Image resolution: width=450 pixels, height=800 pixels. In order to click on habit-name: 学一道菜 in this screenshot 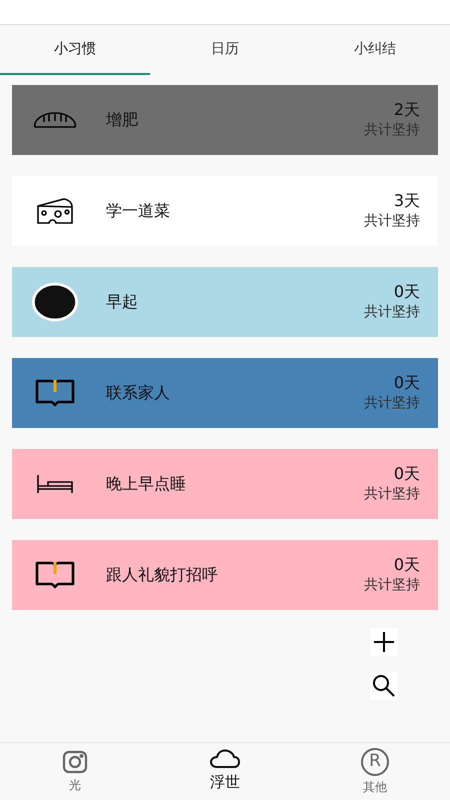, I will do `click(138, 211)`.